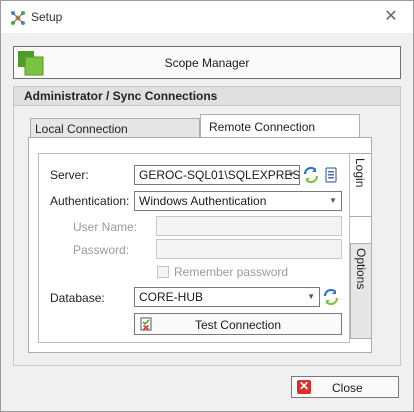 Image resolution: width=414 pixels, height=412 pixels. What do you see at coordinates (227, 297) in the screenshot?
I see `database-combobox: CORE-HUB ▼` at bounding box center [227, 297].